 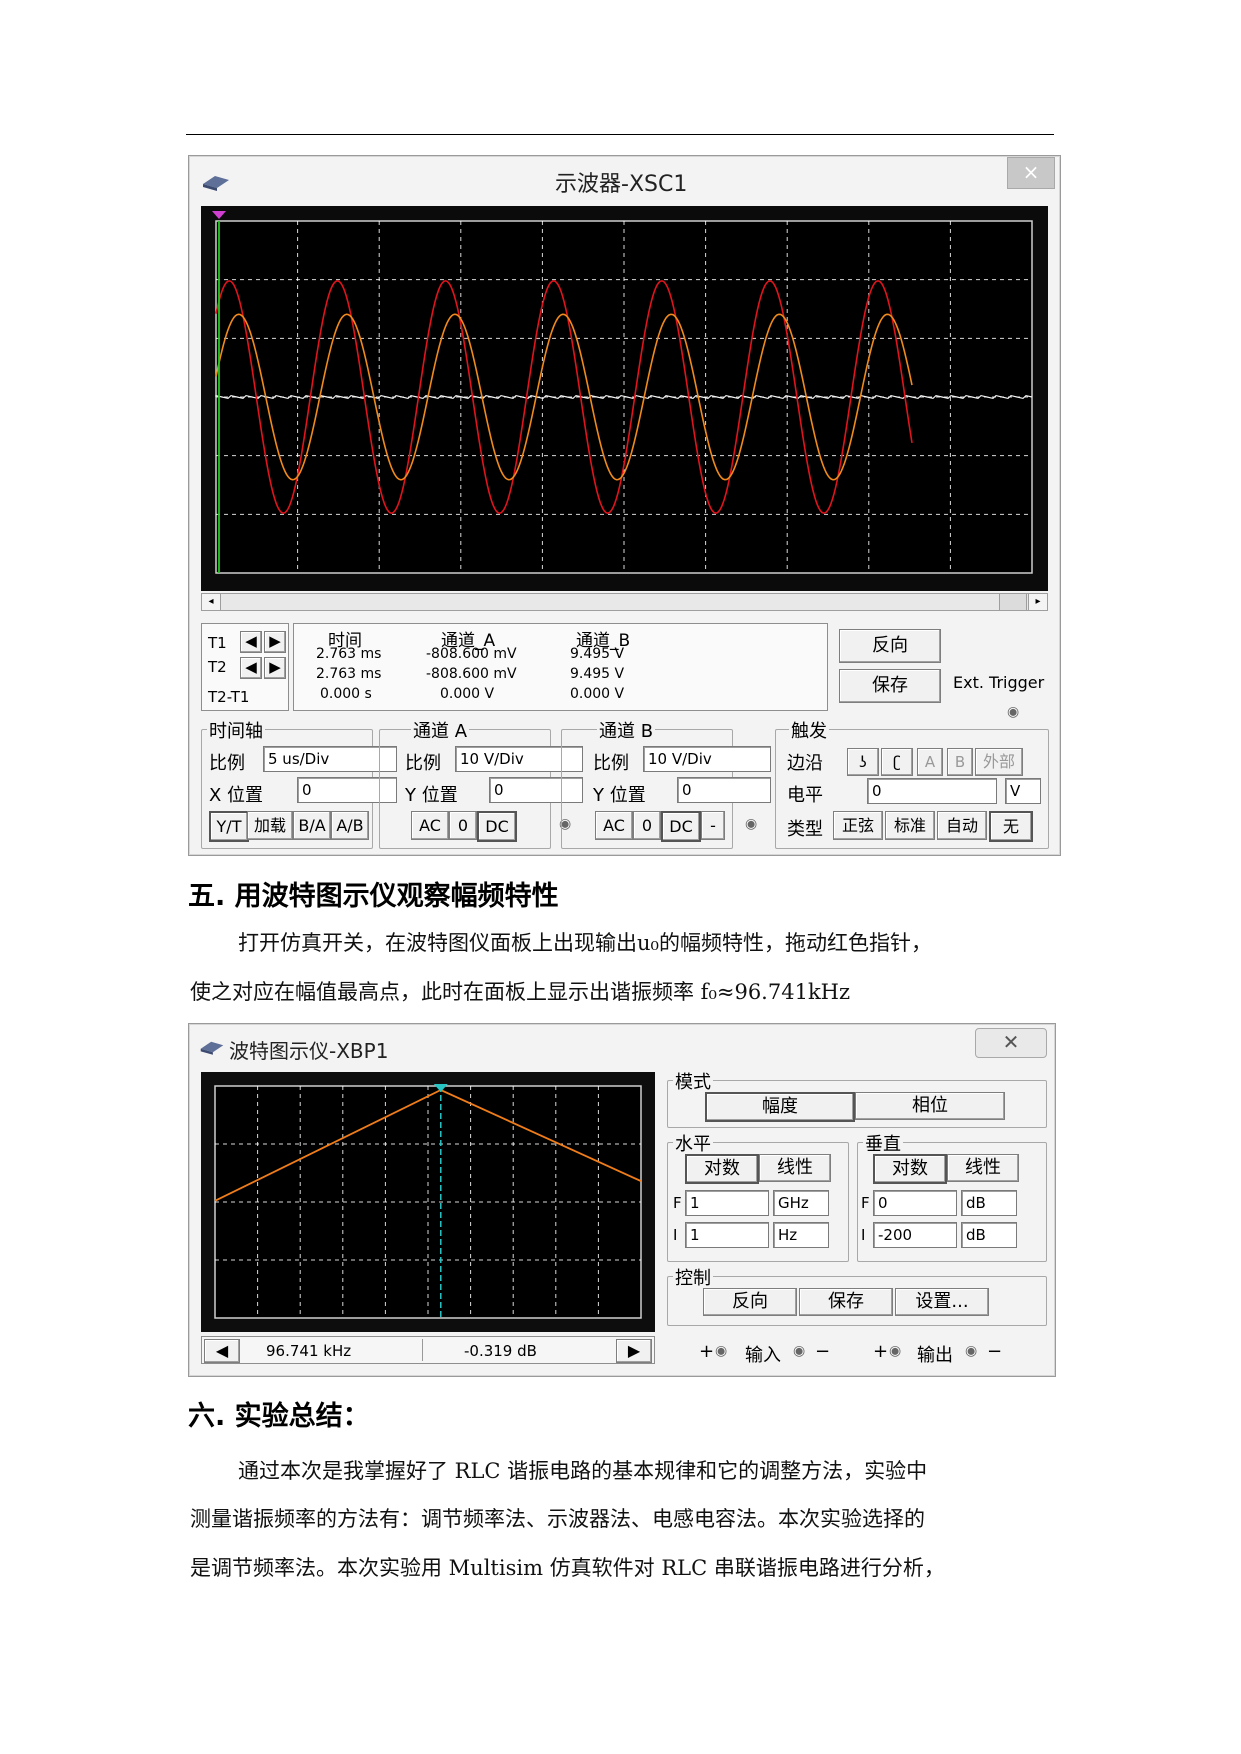 I want to click on multisim-logo-icon, so click(x=216, y=183).